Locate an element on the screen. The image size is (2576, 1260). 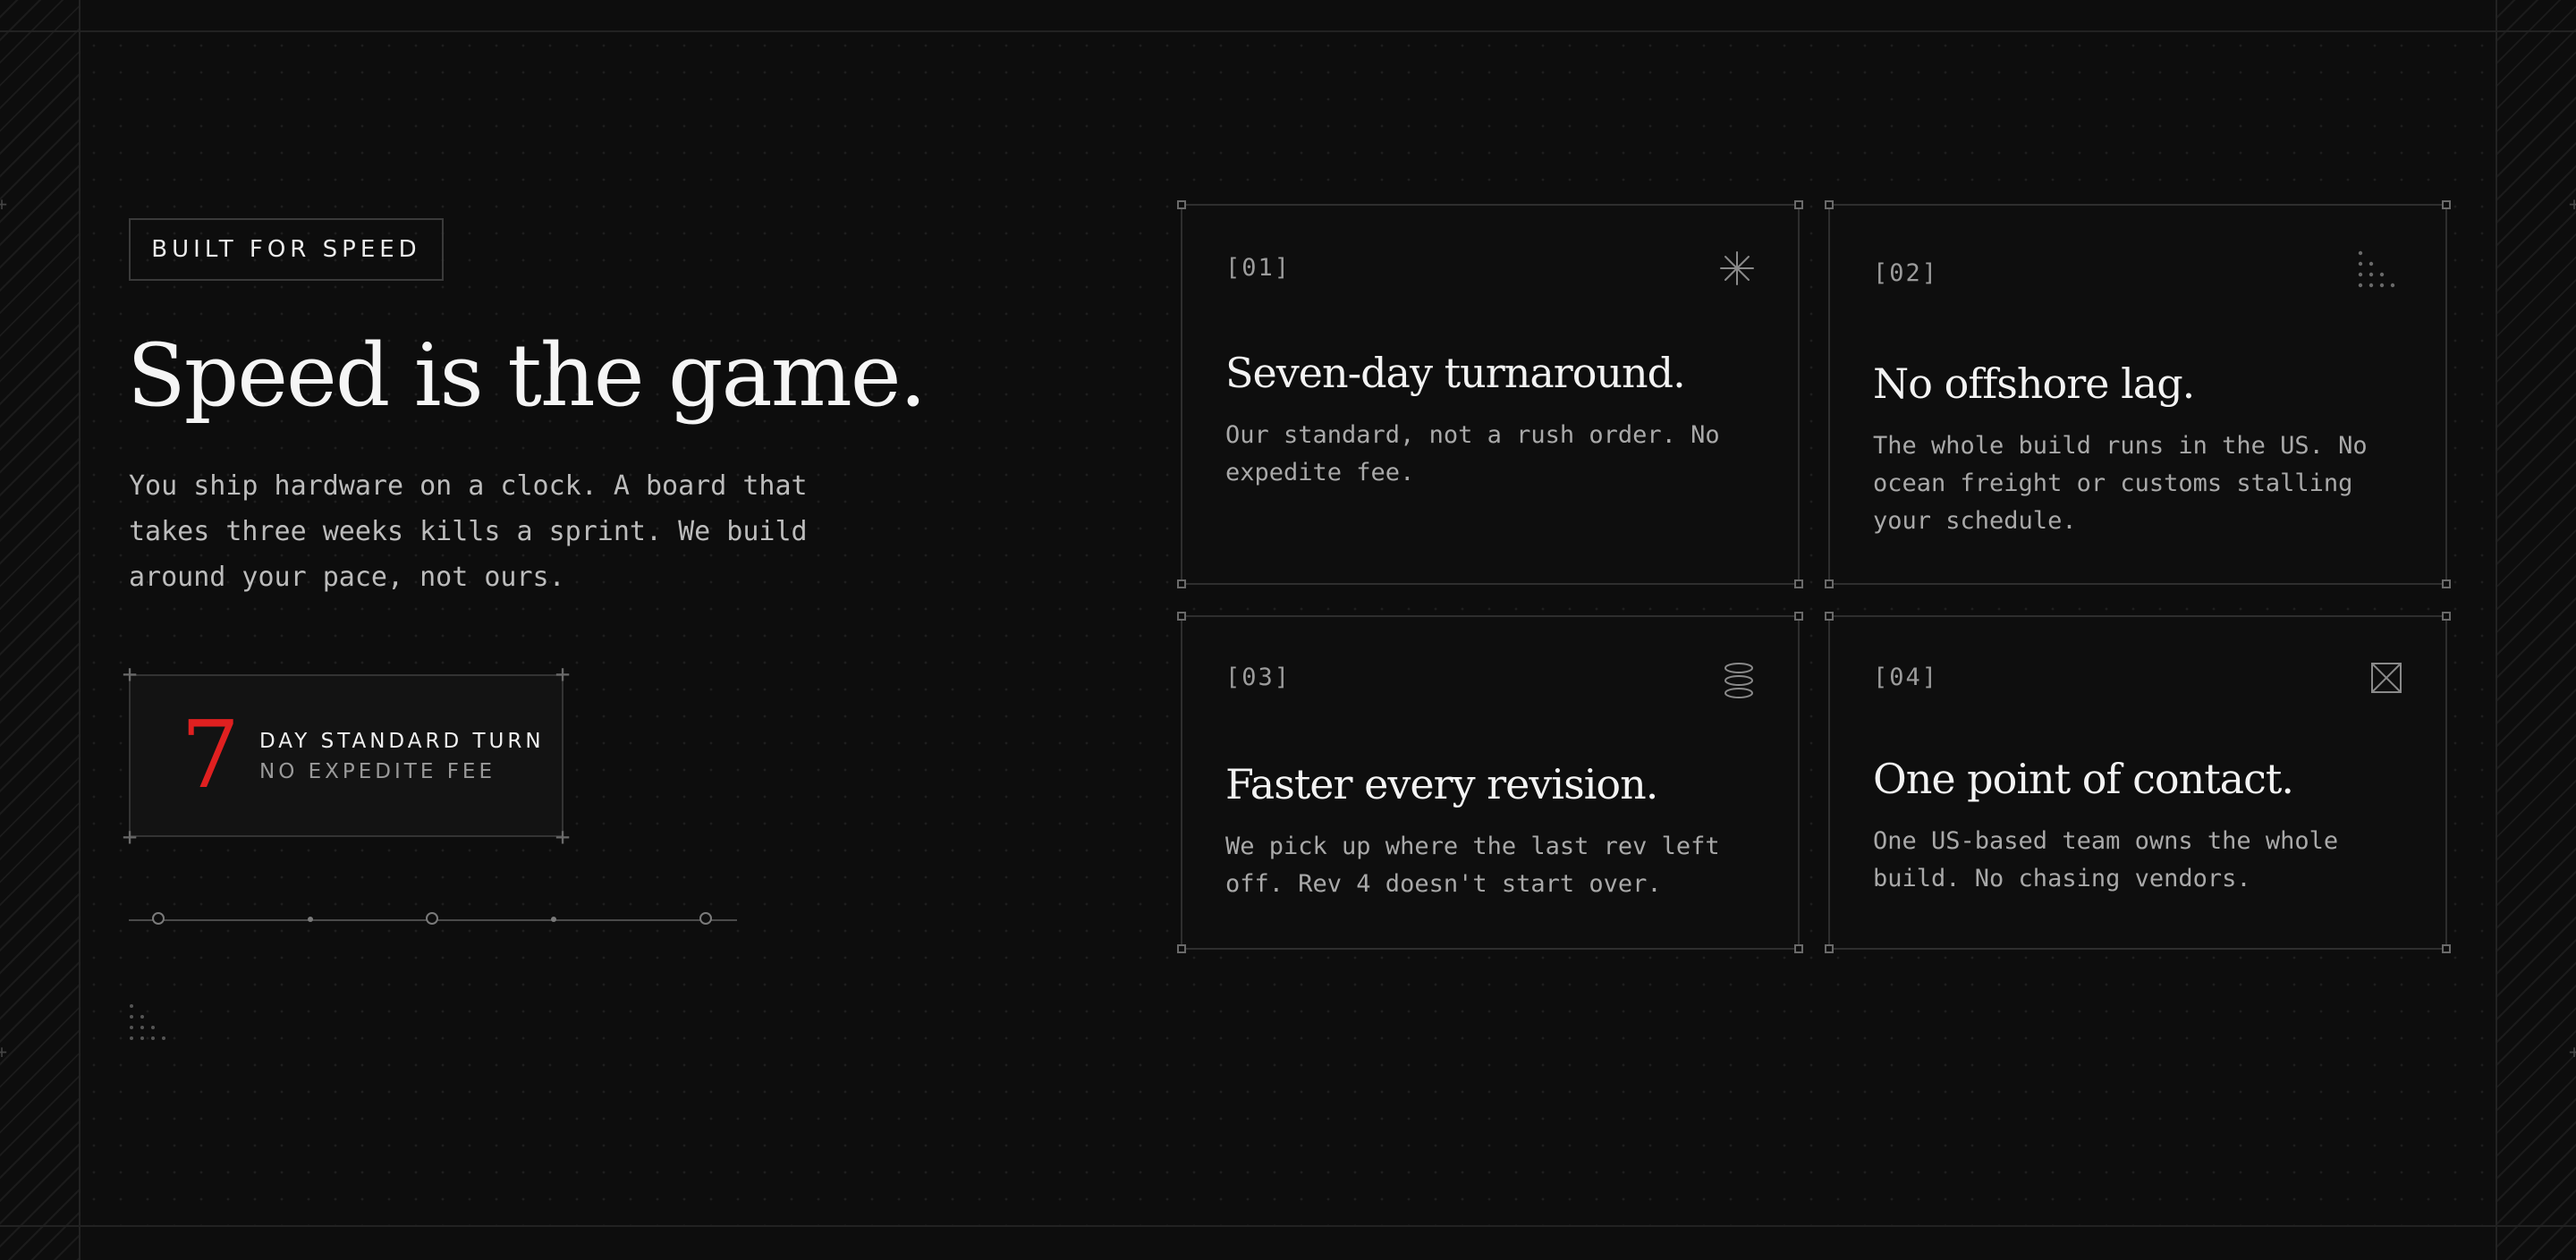
card-title: One point of contact. is located at coordinates (2083, 779).